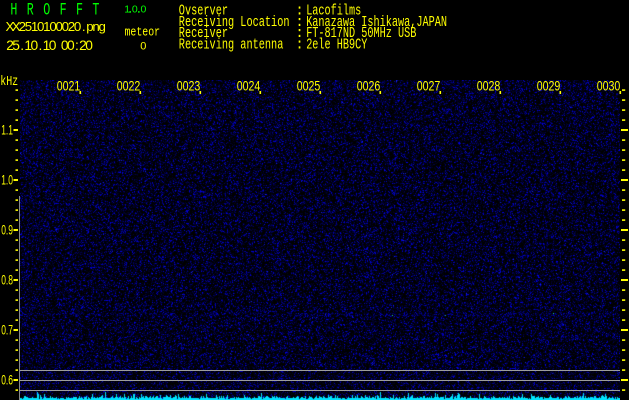 The image size is (629, 400). What do you see at coordinates (13, 10) in the screenshot?
I see `svg-text: H` at bounding box center [13, 10].